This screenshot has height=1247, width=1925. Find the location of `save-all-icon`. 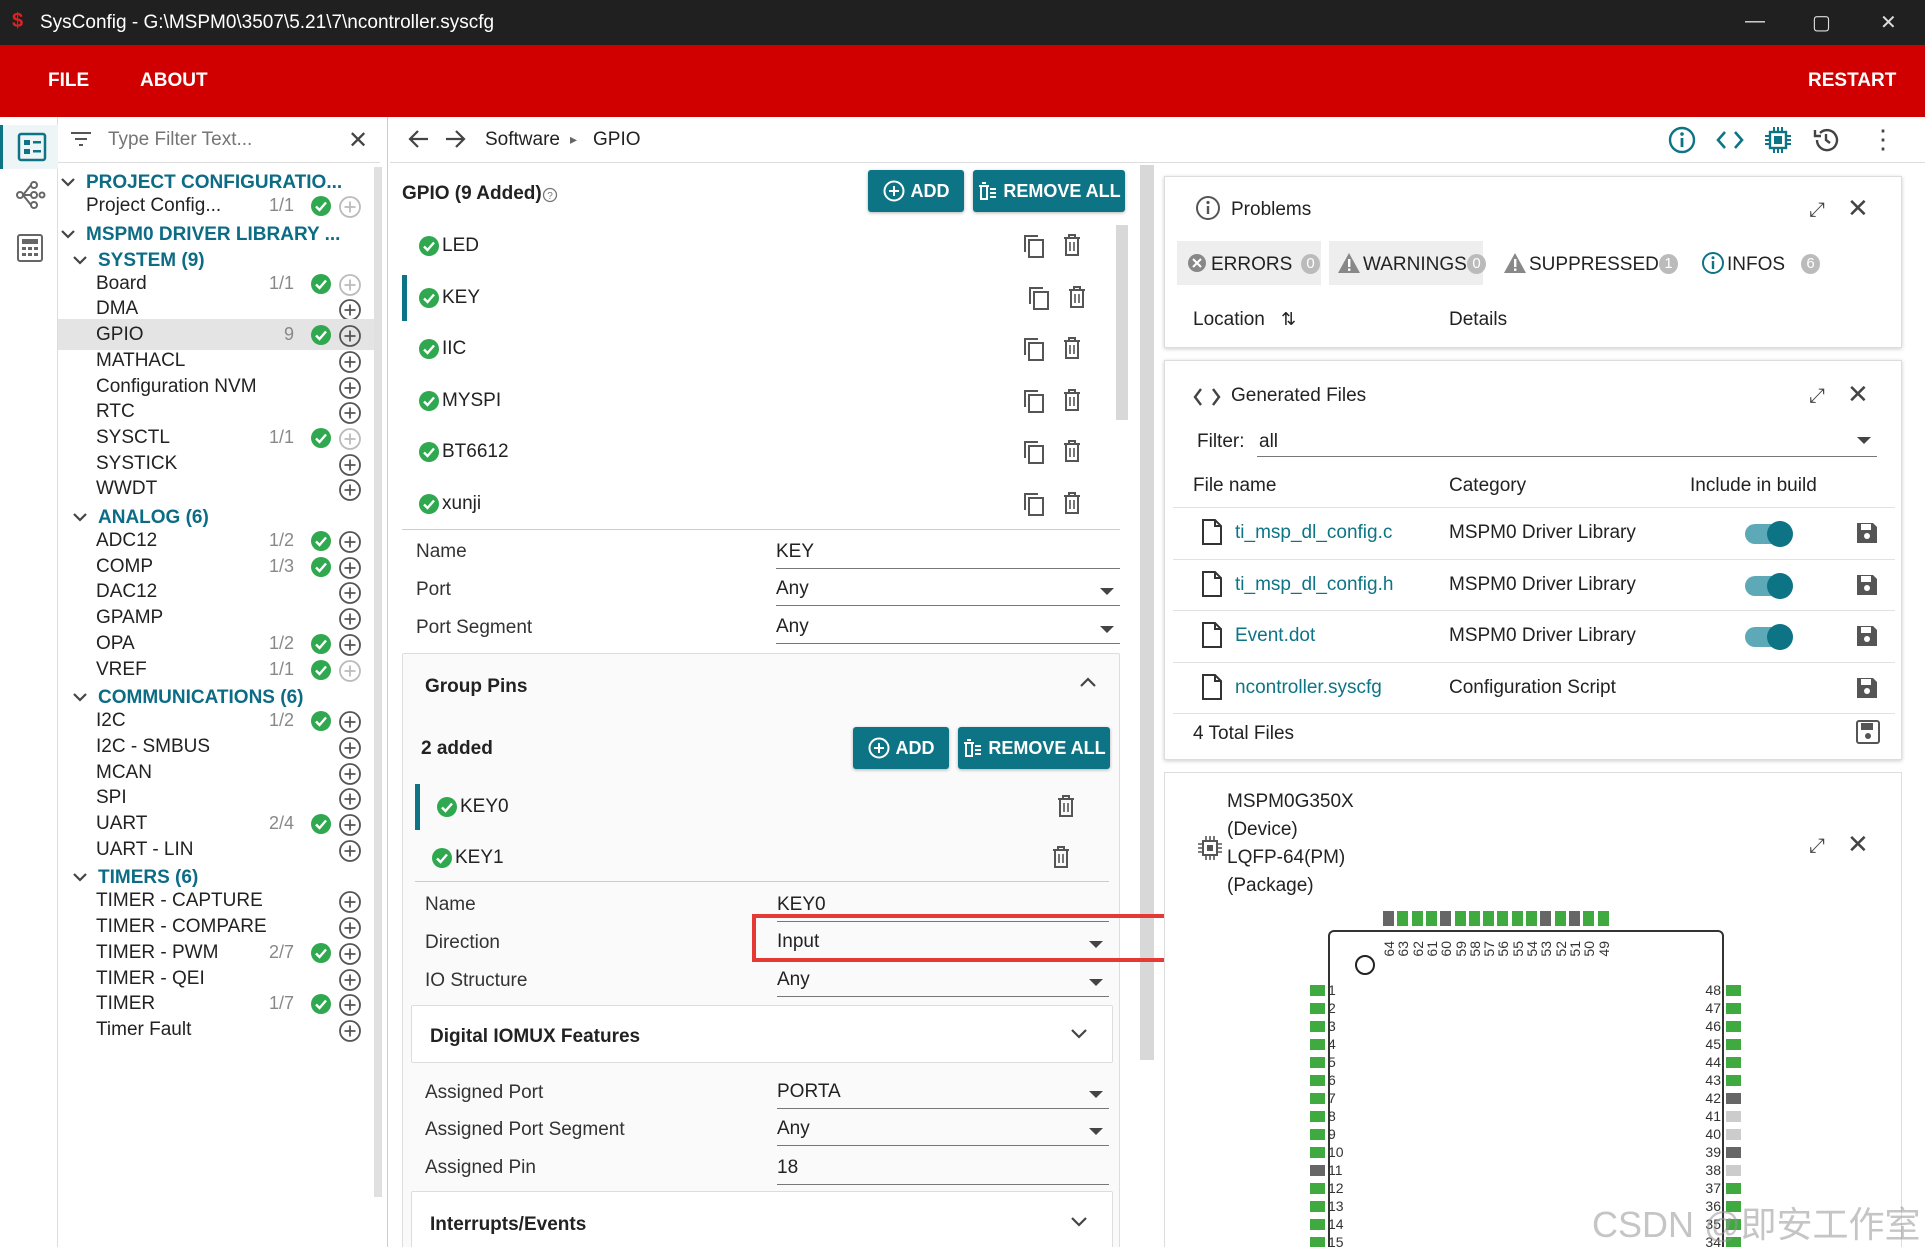

save-all-icon is located at coordinates (1868, 732).